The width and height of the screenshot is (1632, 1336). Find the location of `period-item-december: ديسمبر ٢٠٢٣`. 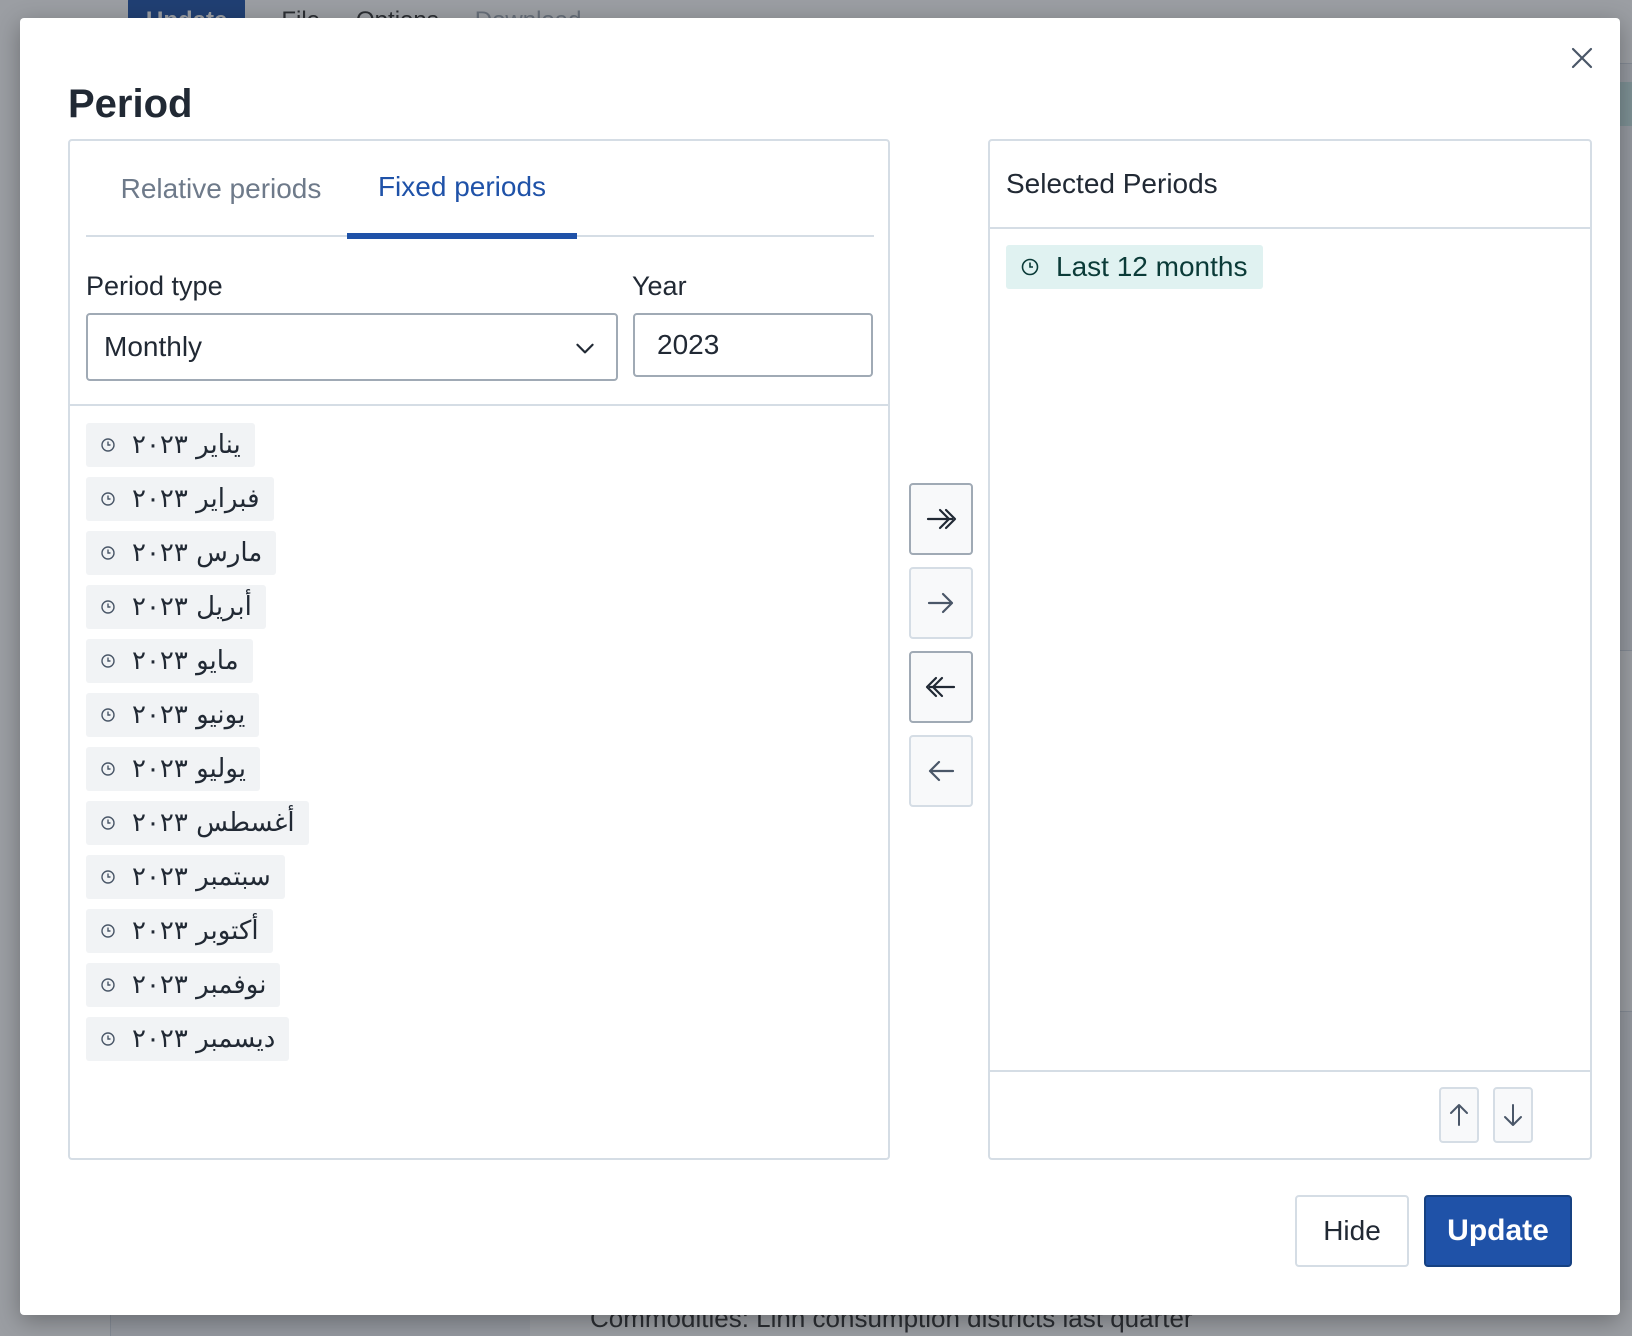

period-item-december: ديسمبر ٢٠٢٣ is located at coordinates (188, 1039).